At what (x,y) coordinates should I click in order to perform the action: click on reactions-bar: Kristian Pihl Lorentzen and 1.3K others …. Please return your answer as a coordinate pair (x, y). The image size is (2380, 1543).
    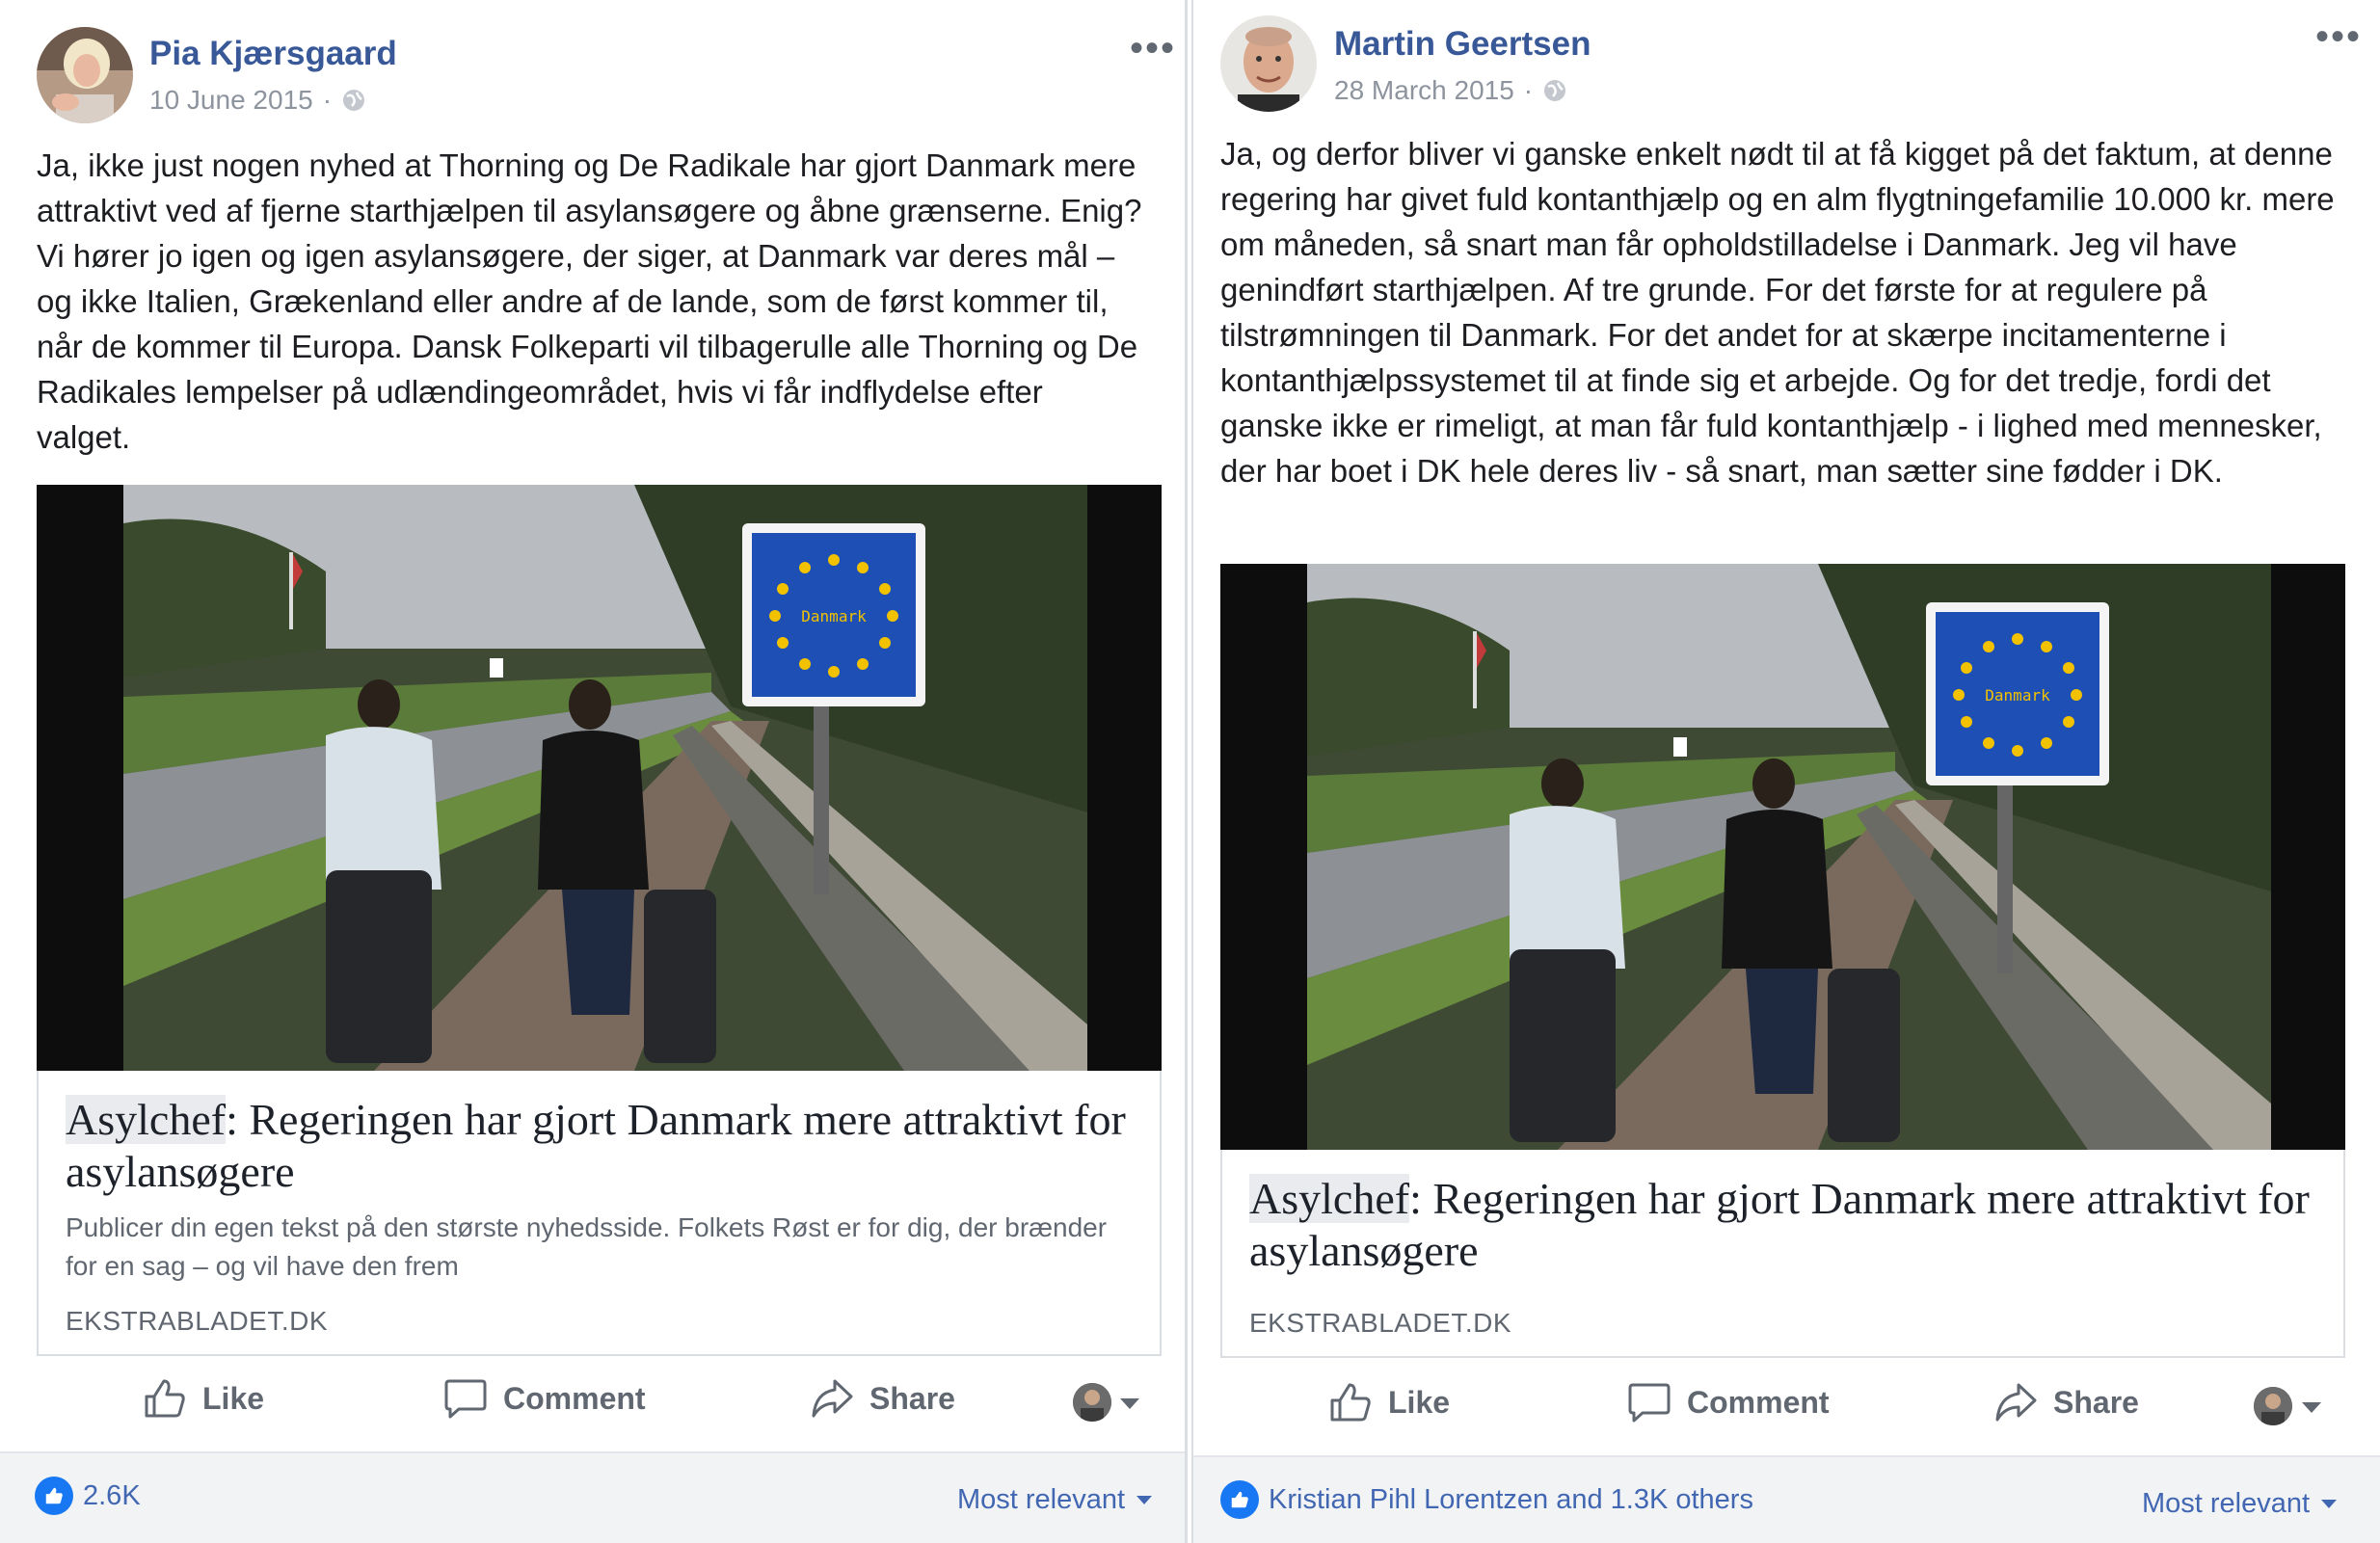
    Looking at the image, I should click on (1786, 1499).